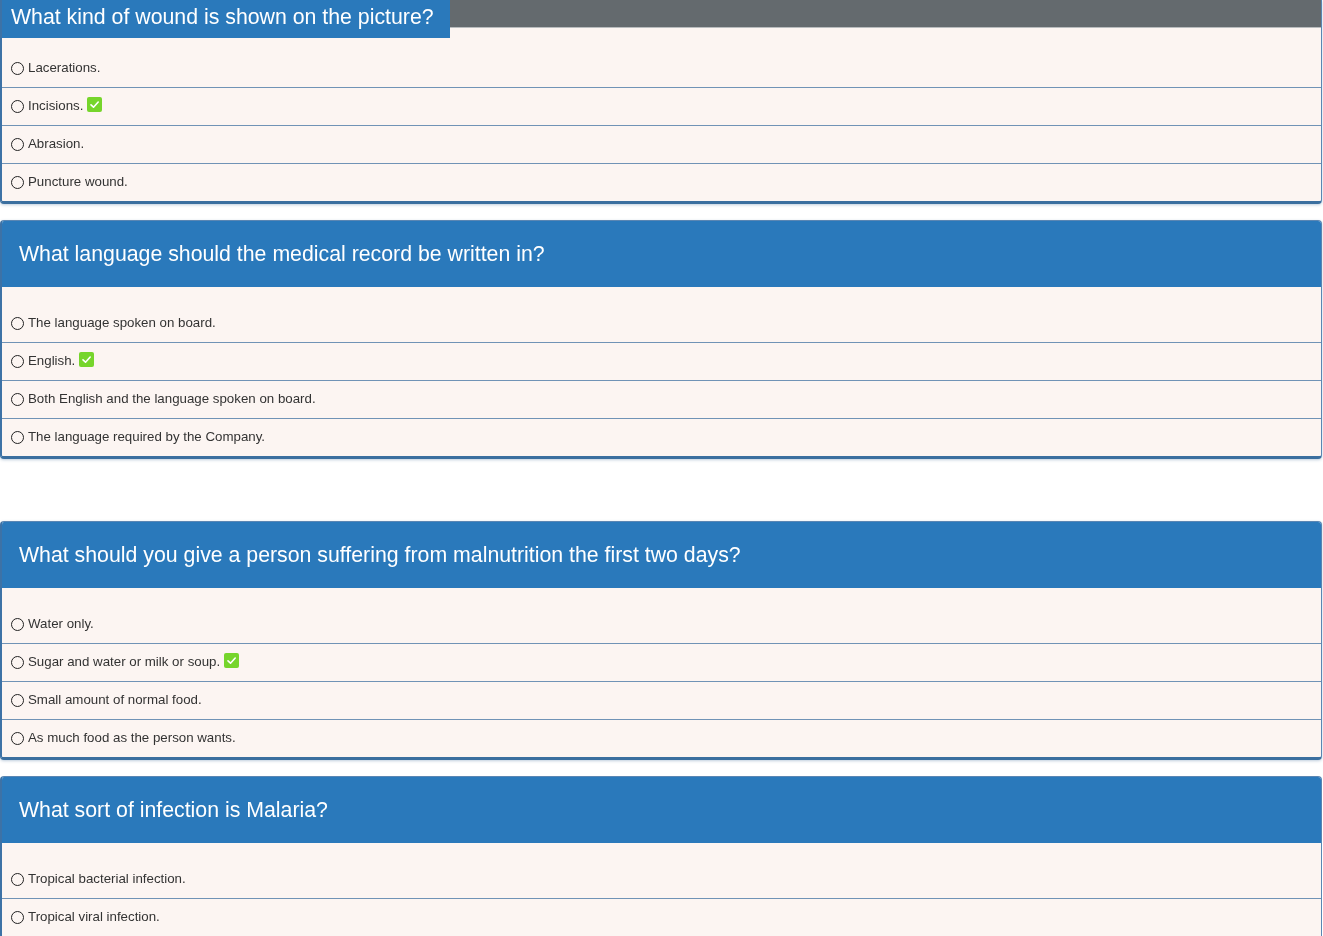 The height and width of the screenshot is (936, 1323). I want to click on answer-label: Tropical viral infection., so click(94, 917).